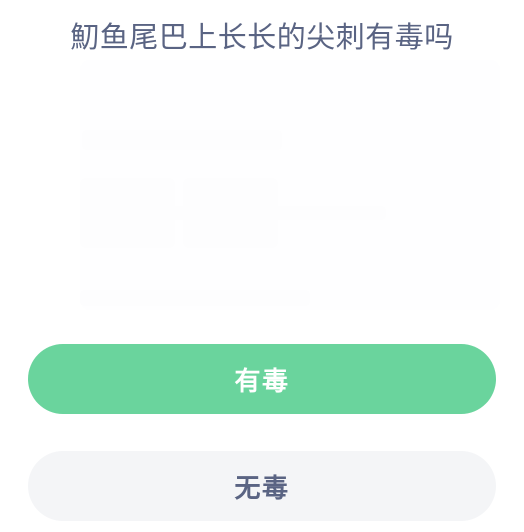  I want to click on question-area: 魛鱼尾巴上长长的尖刺有毒吗, so click(262, 29).